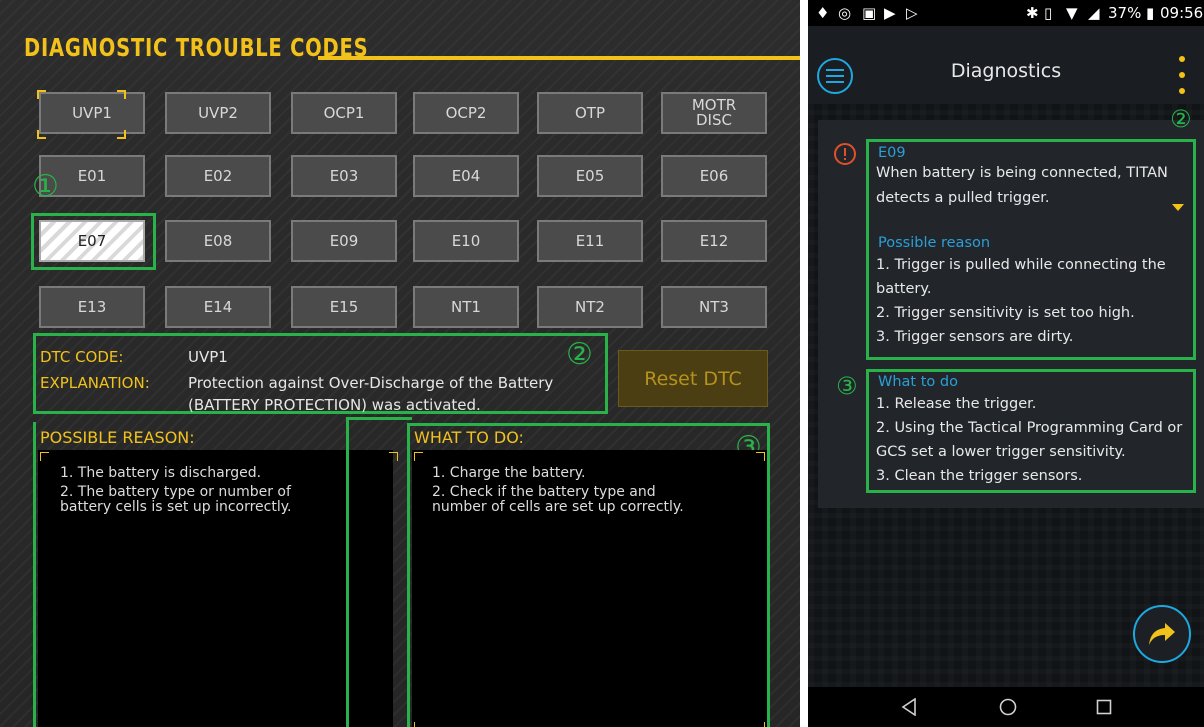 The height and width of the screenshot is (727, 1204). I want to click on dtc-code-label: DTC CODE:, so click(82, 357).